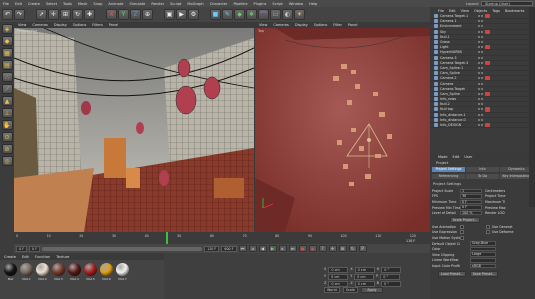  I want to click on tab-info: Info, so click(482, 169).